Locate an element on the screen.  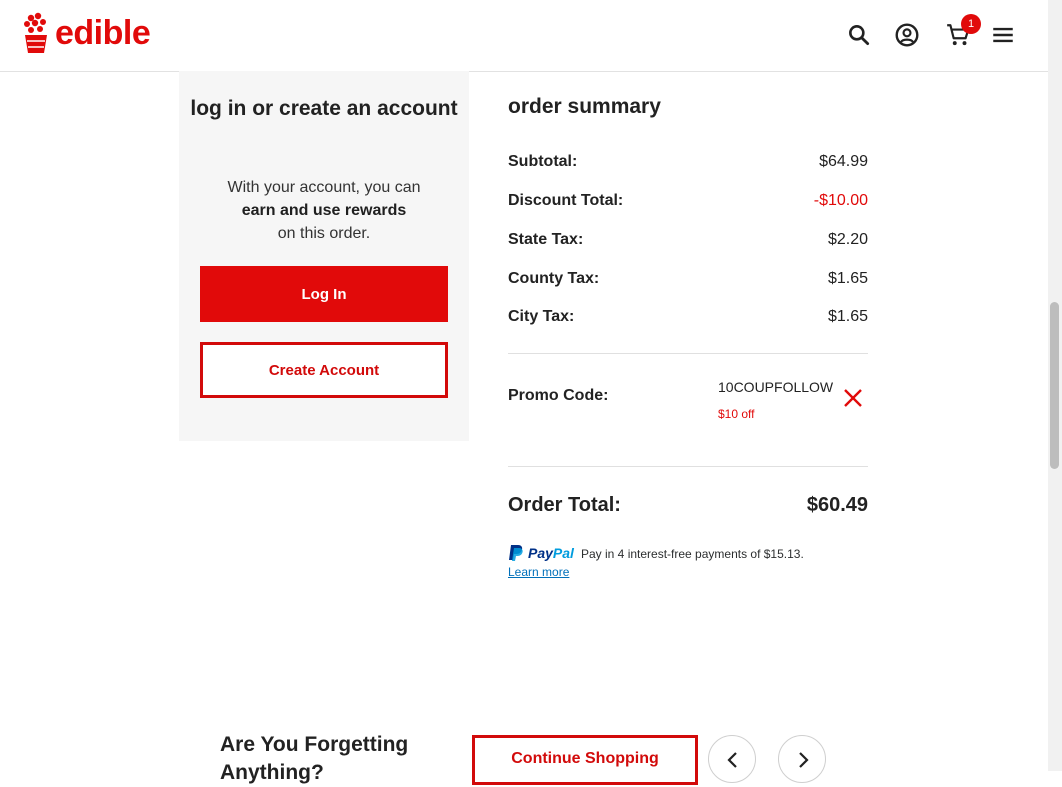
forgetting-anything-heading: Are You Forgetting Anything? is located at coordinates (314, 758).